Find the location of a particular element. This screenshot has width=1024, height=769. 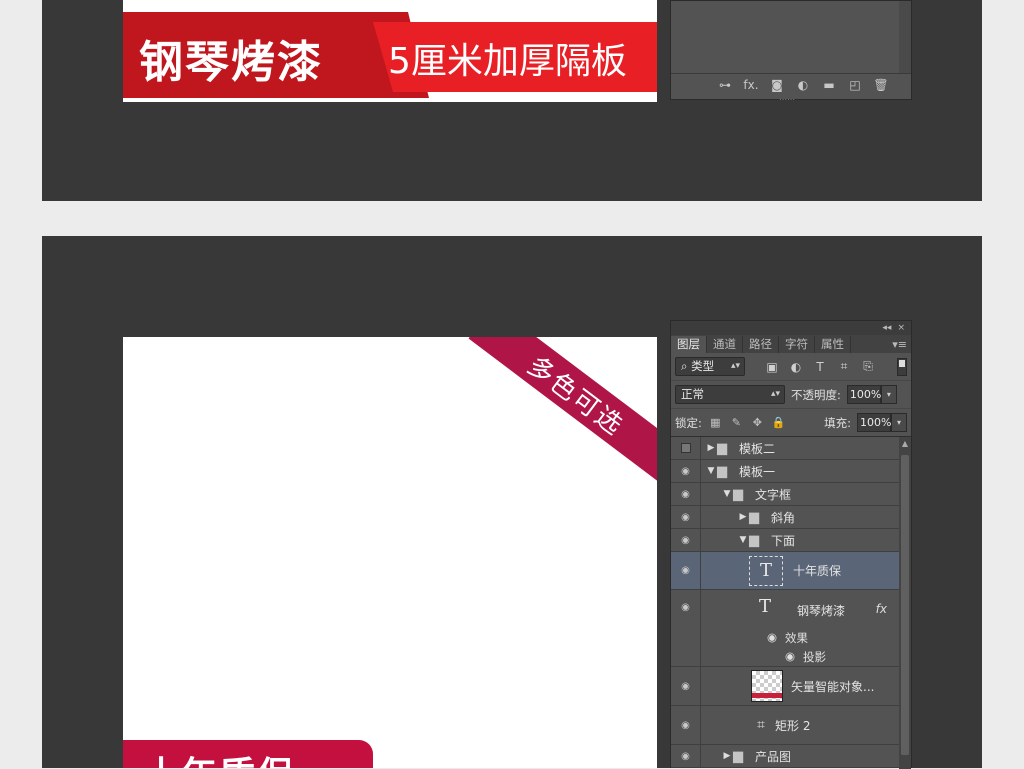

scroll-up-icon: ▲ is located at coordinates (905, 444).